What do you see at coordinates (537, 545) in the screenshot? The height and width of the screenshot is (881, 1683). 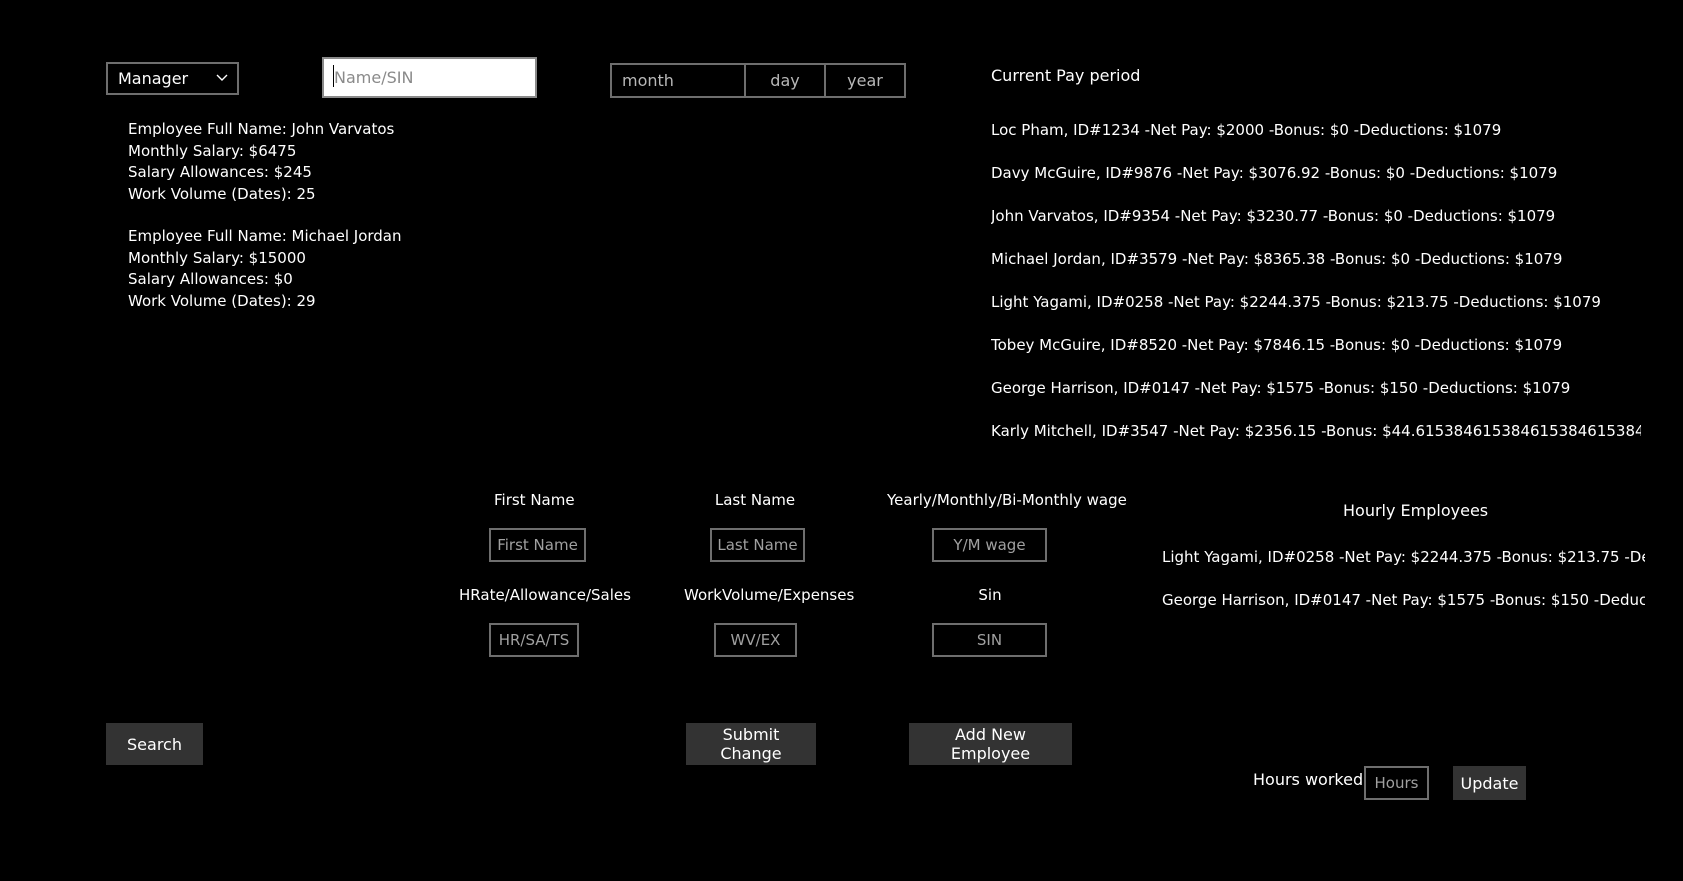 I see `first-name-field` at bounding box center [537, 545].